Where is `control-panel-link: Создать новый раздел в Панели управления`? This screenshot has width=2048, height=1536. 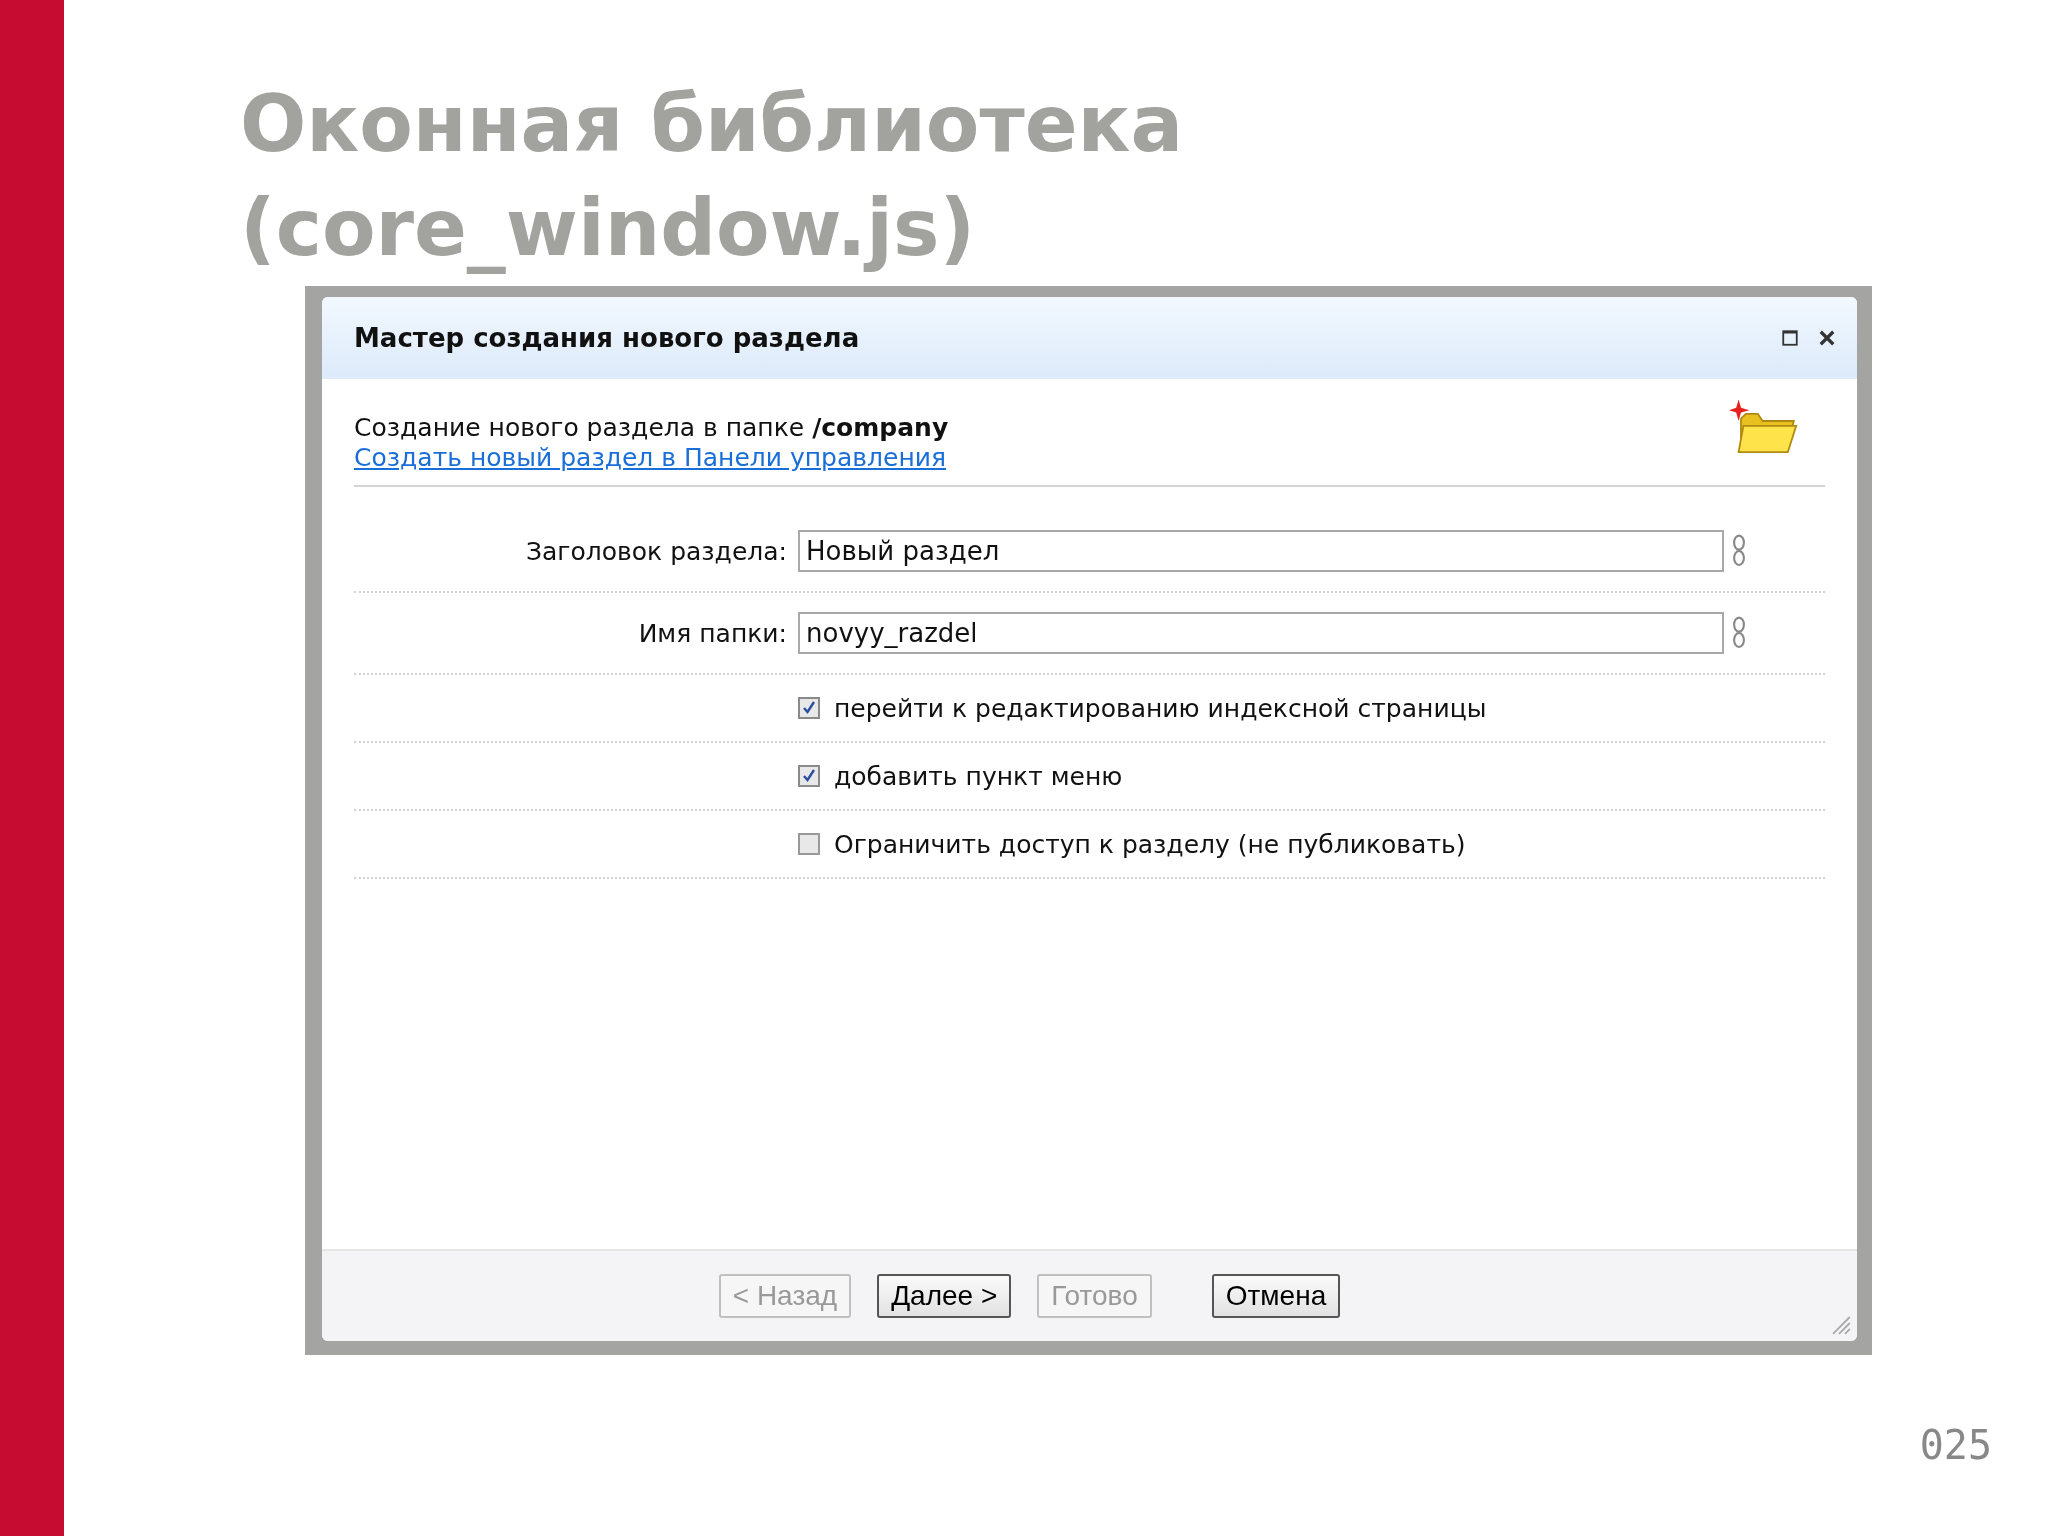
control-panel-link: Создать новый раздел в Панели управления is located at coordinates (651, 458).